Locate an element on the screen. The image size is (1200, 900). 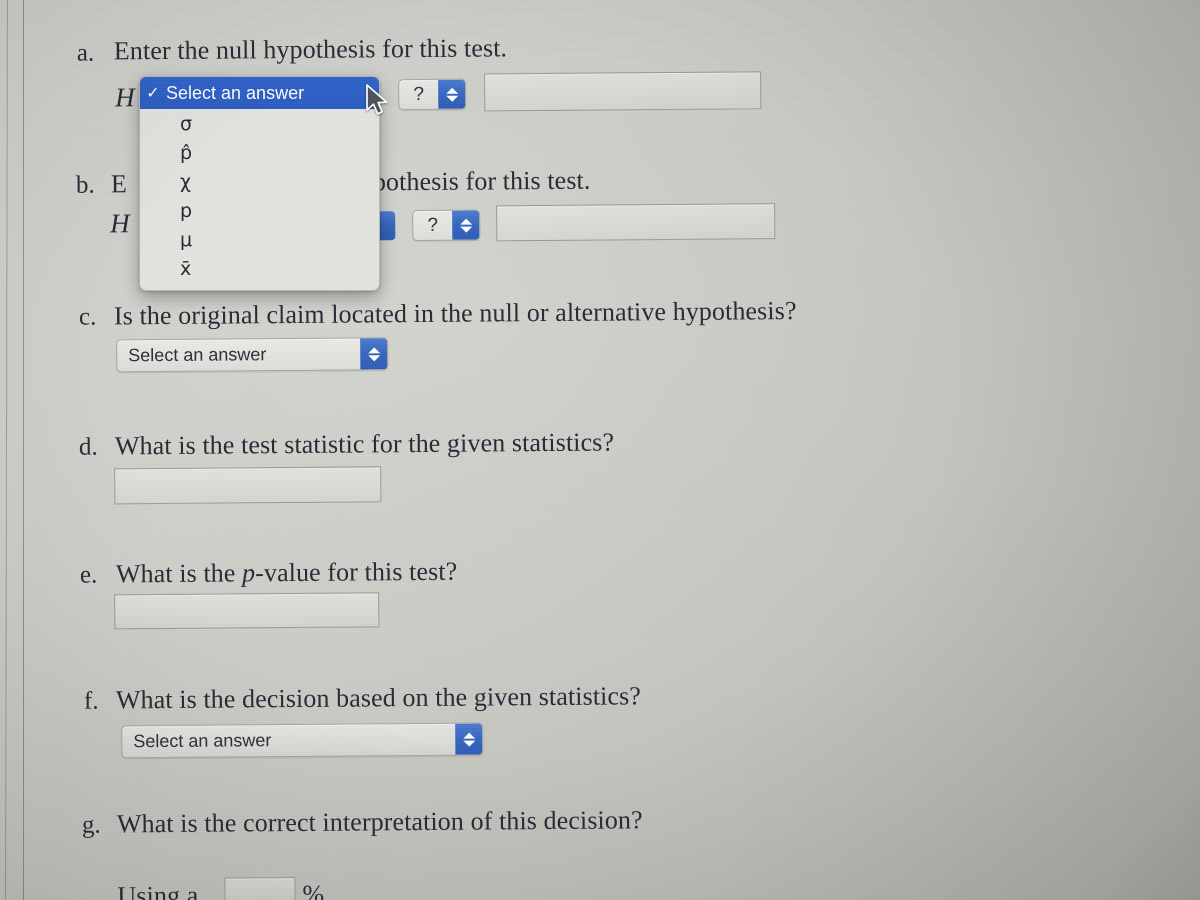
question-c-letter: c. is located at coordinates (87, 317).